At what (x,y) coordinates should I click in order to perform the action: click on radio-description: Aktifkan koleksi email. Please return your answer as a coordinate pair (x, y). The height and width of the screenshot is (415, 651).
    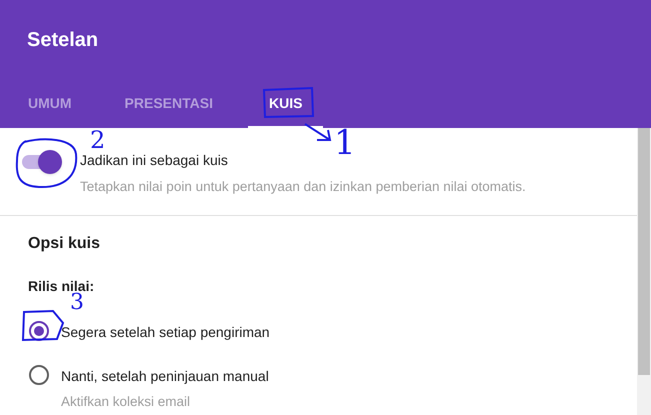
    Looking at the image, I should click on (126, 402).